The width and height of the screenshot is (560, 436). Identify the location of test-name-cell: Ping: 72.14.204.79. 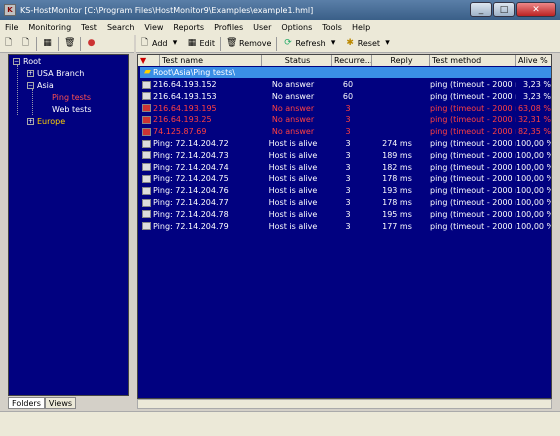
(198, 226).